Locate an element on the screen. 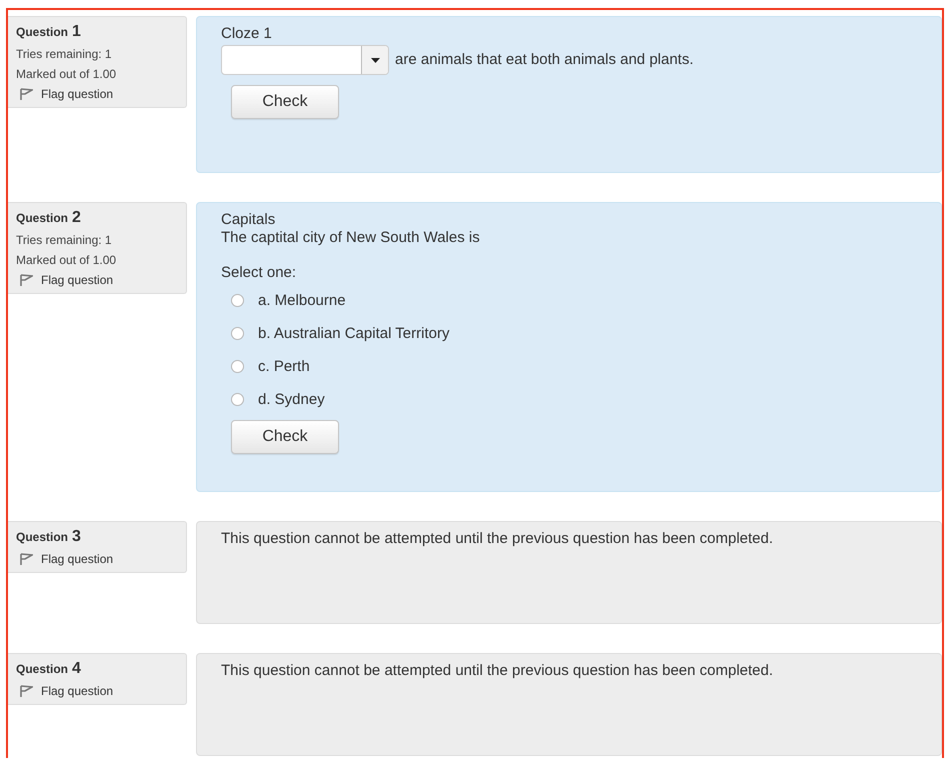 The width and height of the screenshot is (946, 760). question-text: The captital city of New South Wales is is located at coordinates (351, 238).